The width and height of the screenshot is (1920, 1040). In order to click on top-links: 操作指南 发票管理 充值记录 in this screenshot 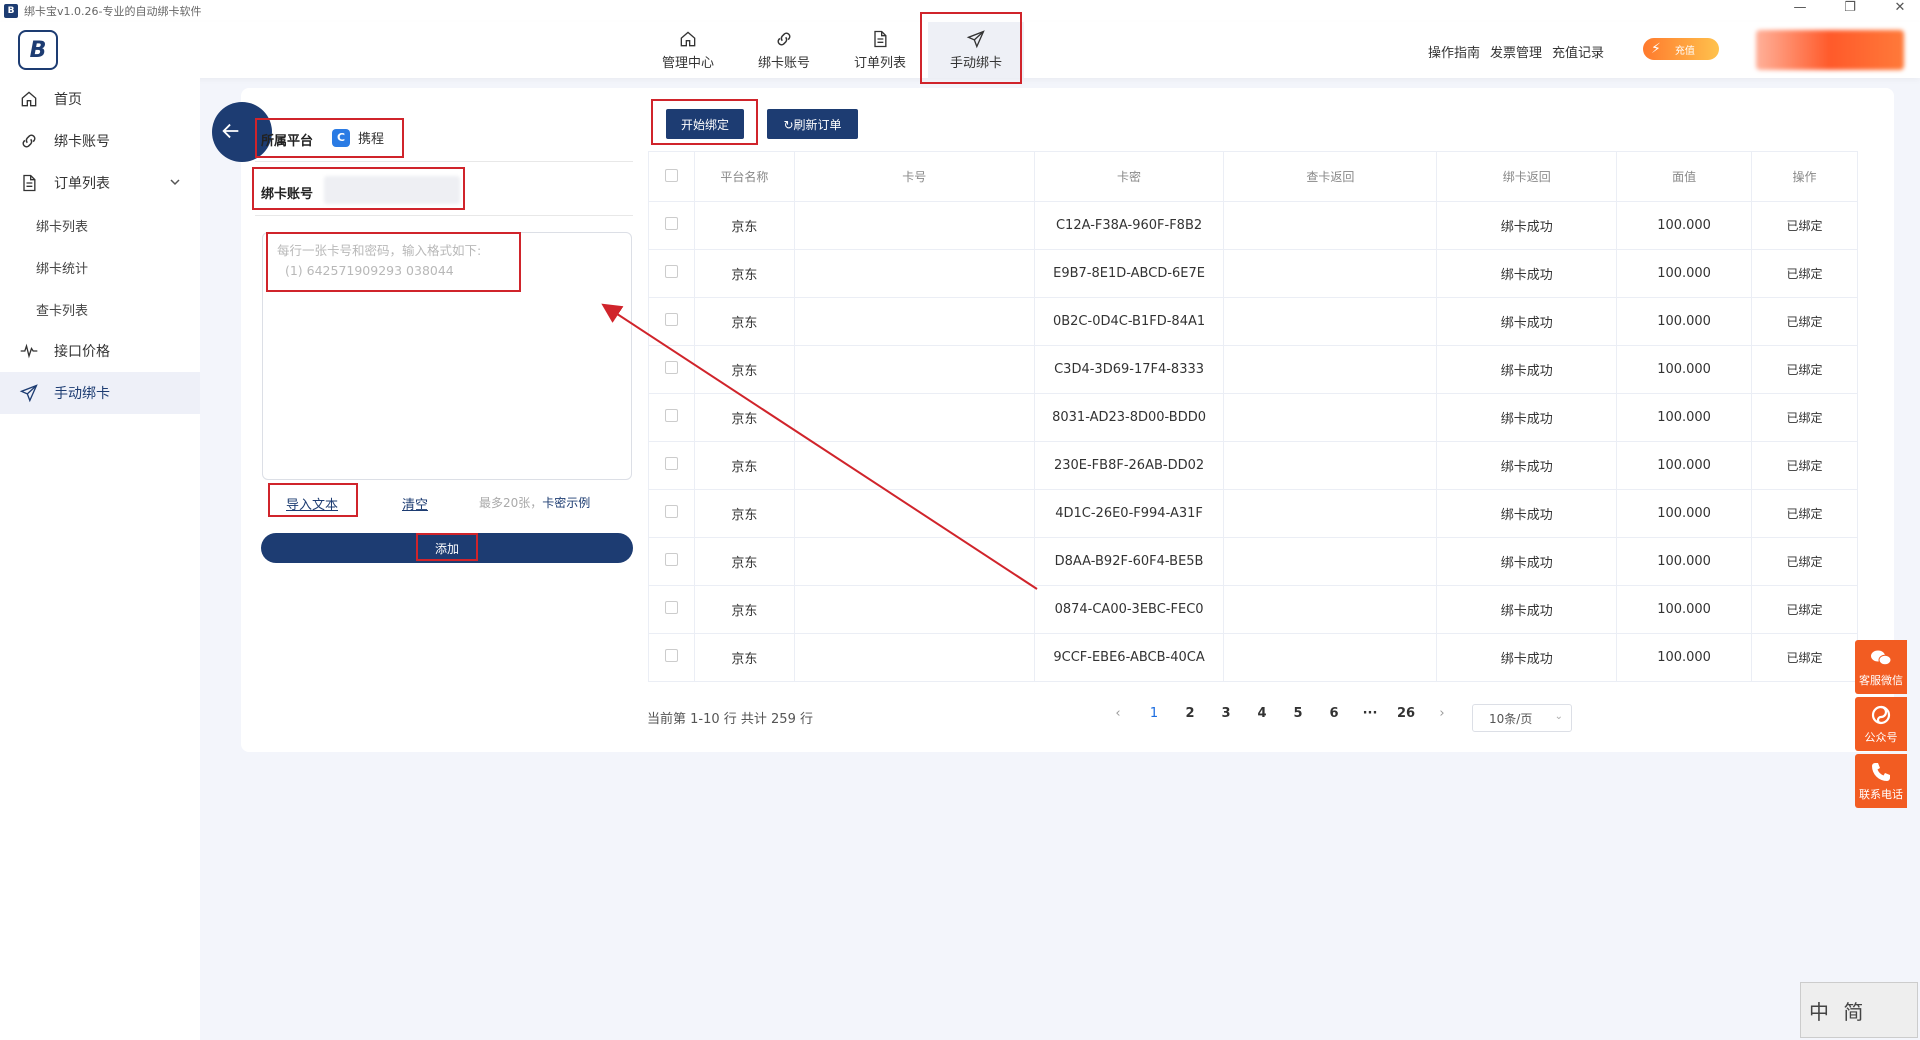, I will do `click(1516, 51)`.